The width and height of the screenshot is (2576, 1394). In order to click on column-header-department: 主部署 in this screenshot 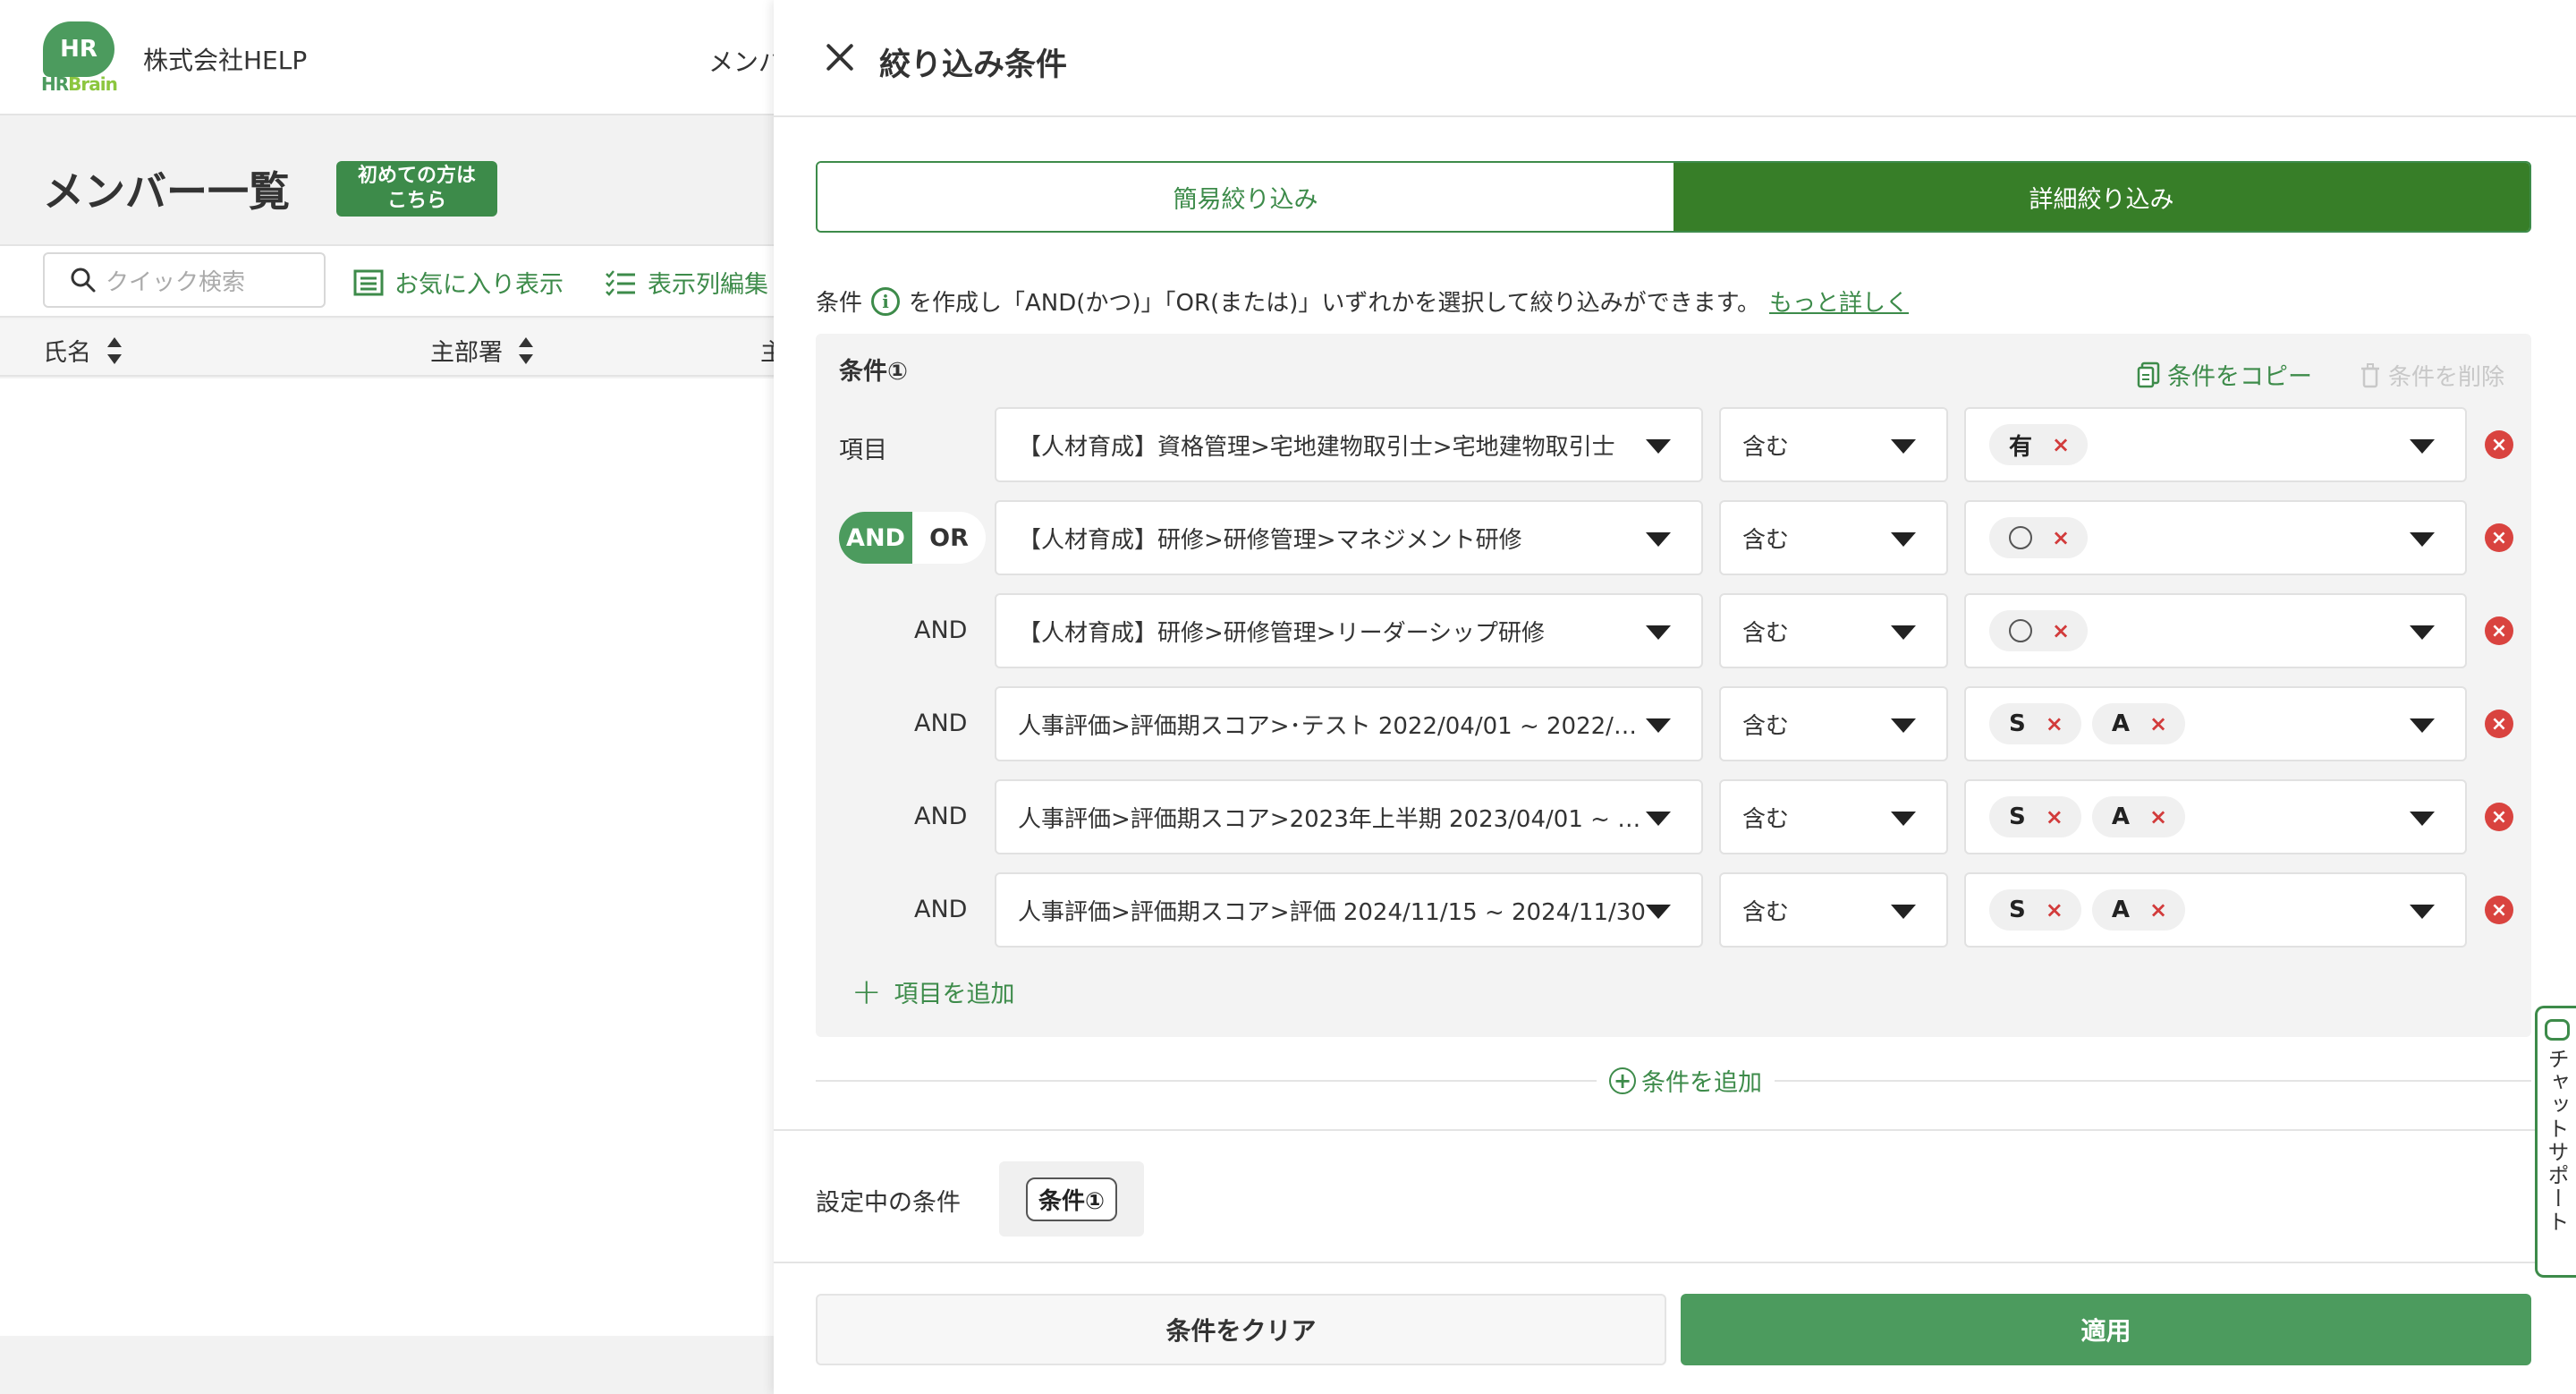, I will do `click(481, 350)`.